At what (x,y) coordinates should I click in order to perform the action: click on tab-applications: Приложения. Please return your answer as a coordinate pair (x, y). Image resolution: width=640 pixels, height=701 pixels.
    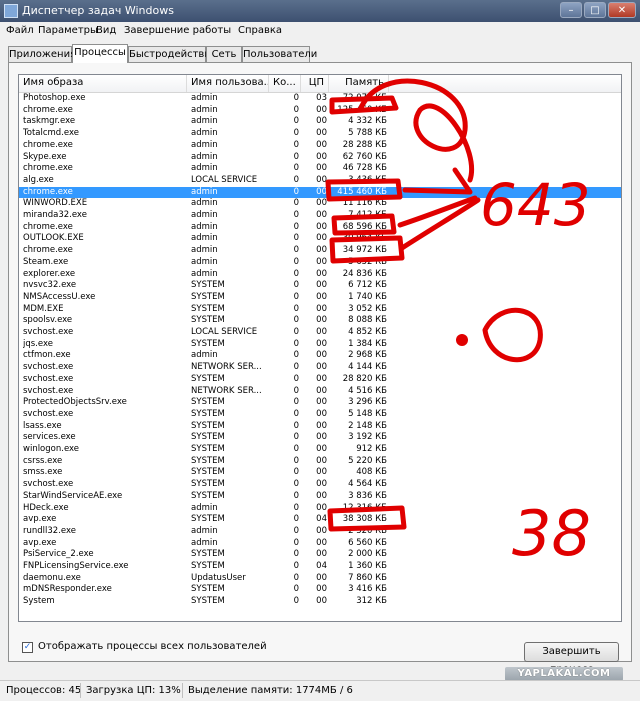
    Looking at the image, I should click on (42, 54).